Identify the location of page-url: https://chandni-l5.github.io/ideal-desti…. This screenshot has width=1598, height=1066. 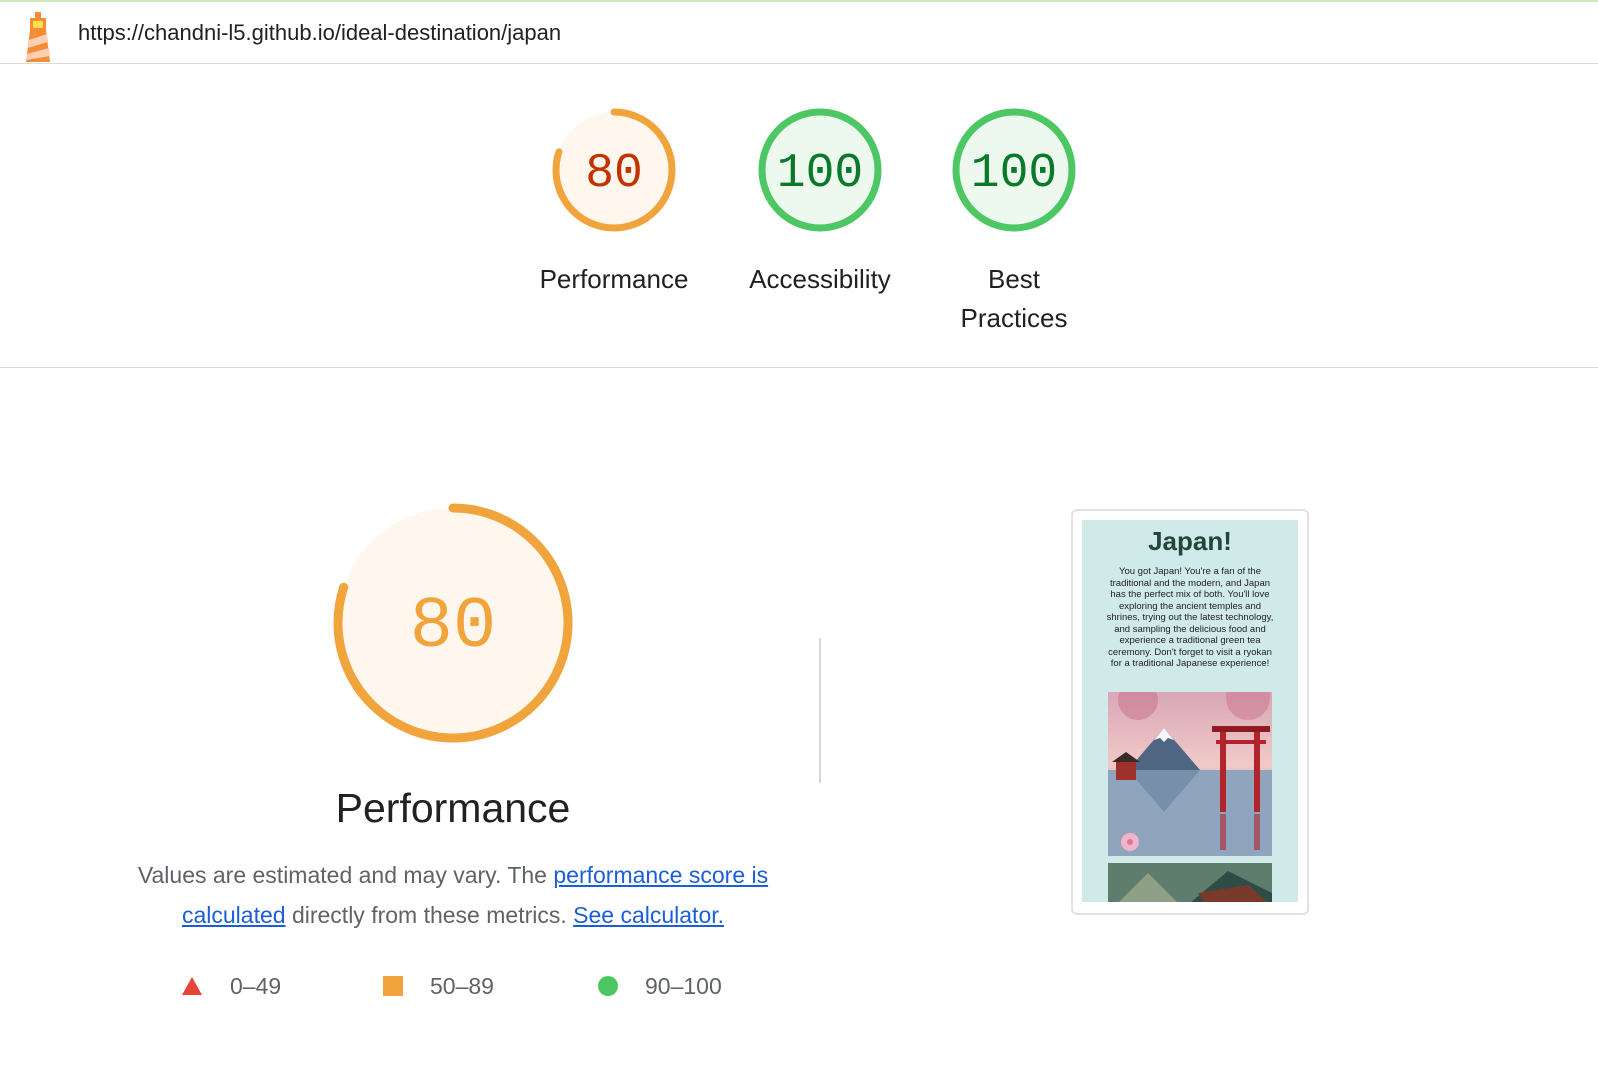
(320, 32).